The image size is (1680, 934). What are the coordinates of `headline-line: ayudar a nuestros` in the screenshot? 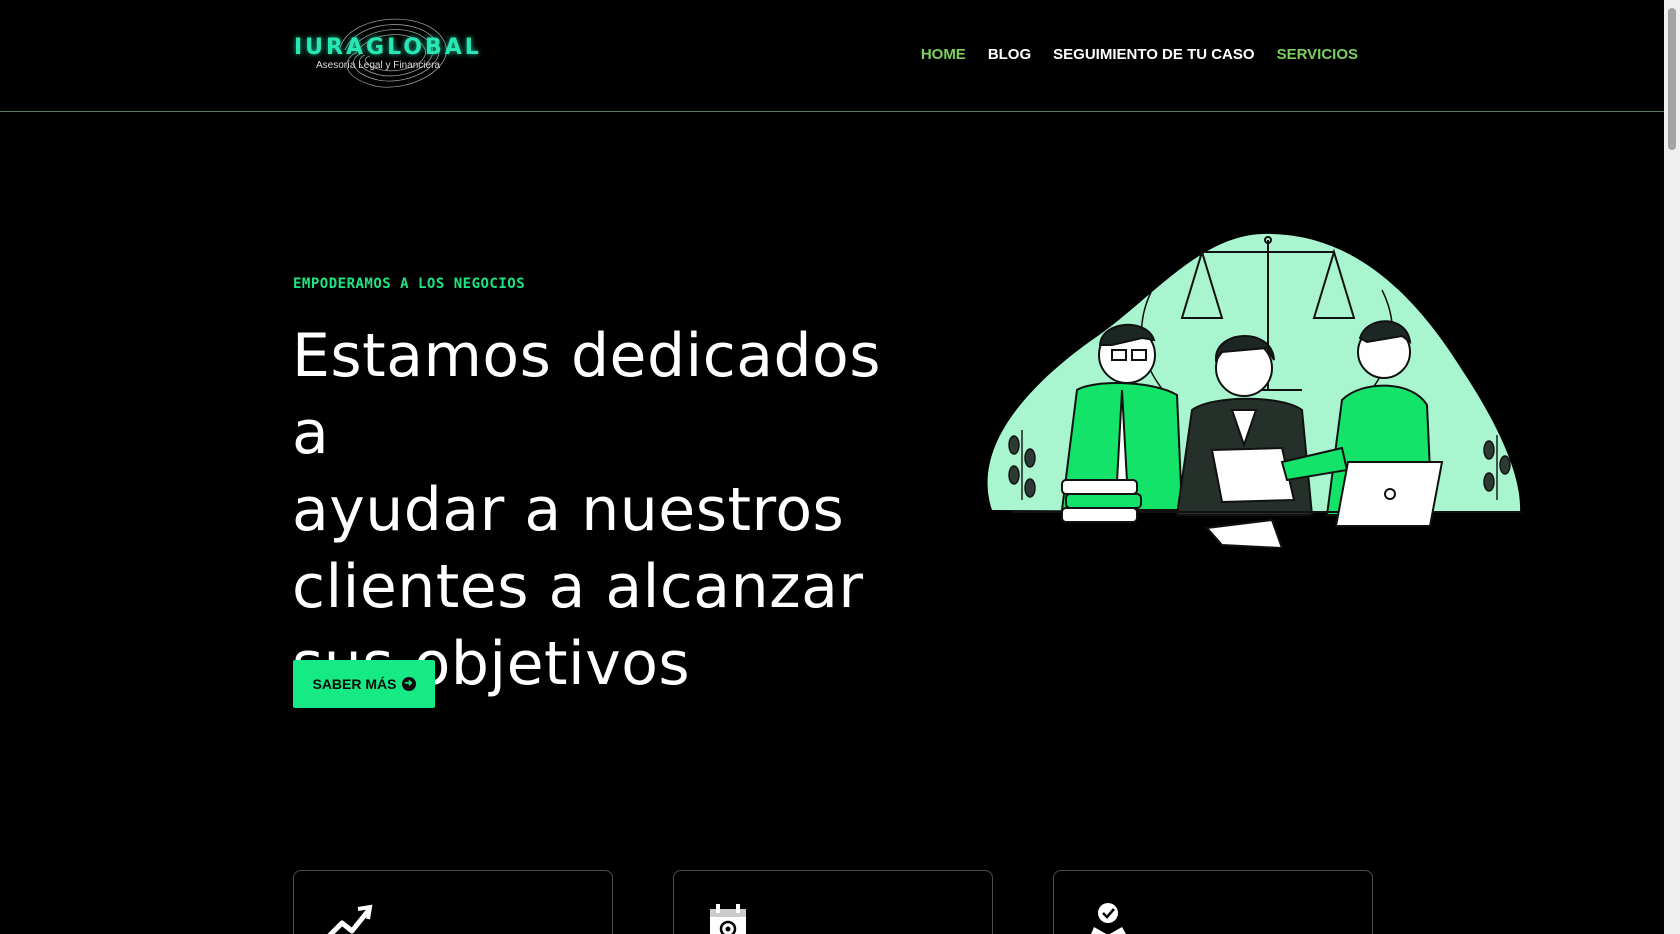 It's located at (568, 510).